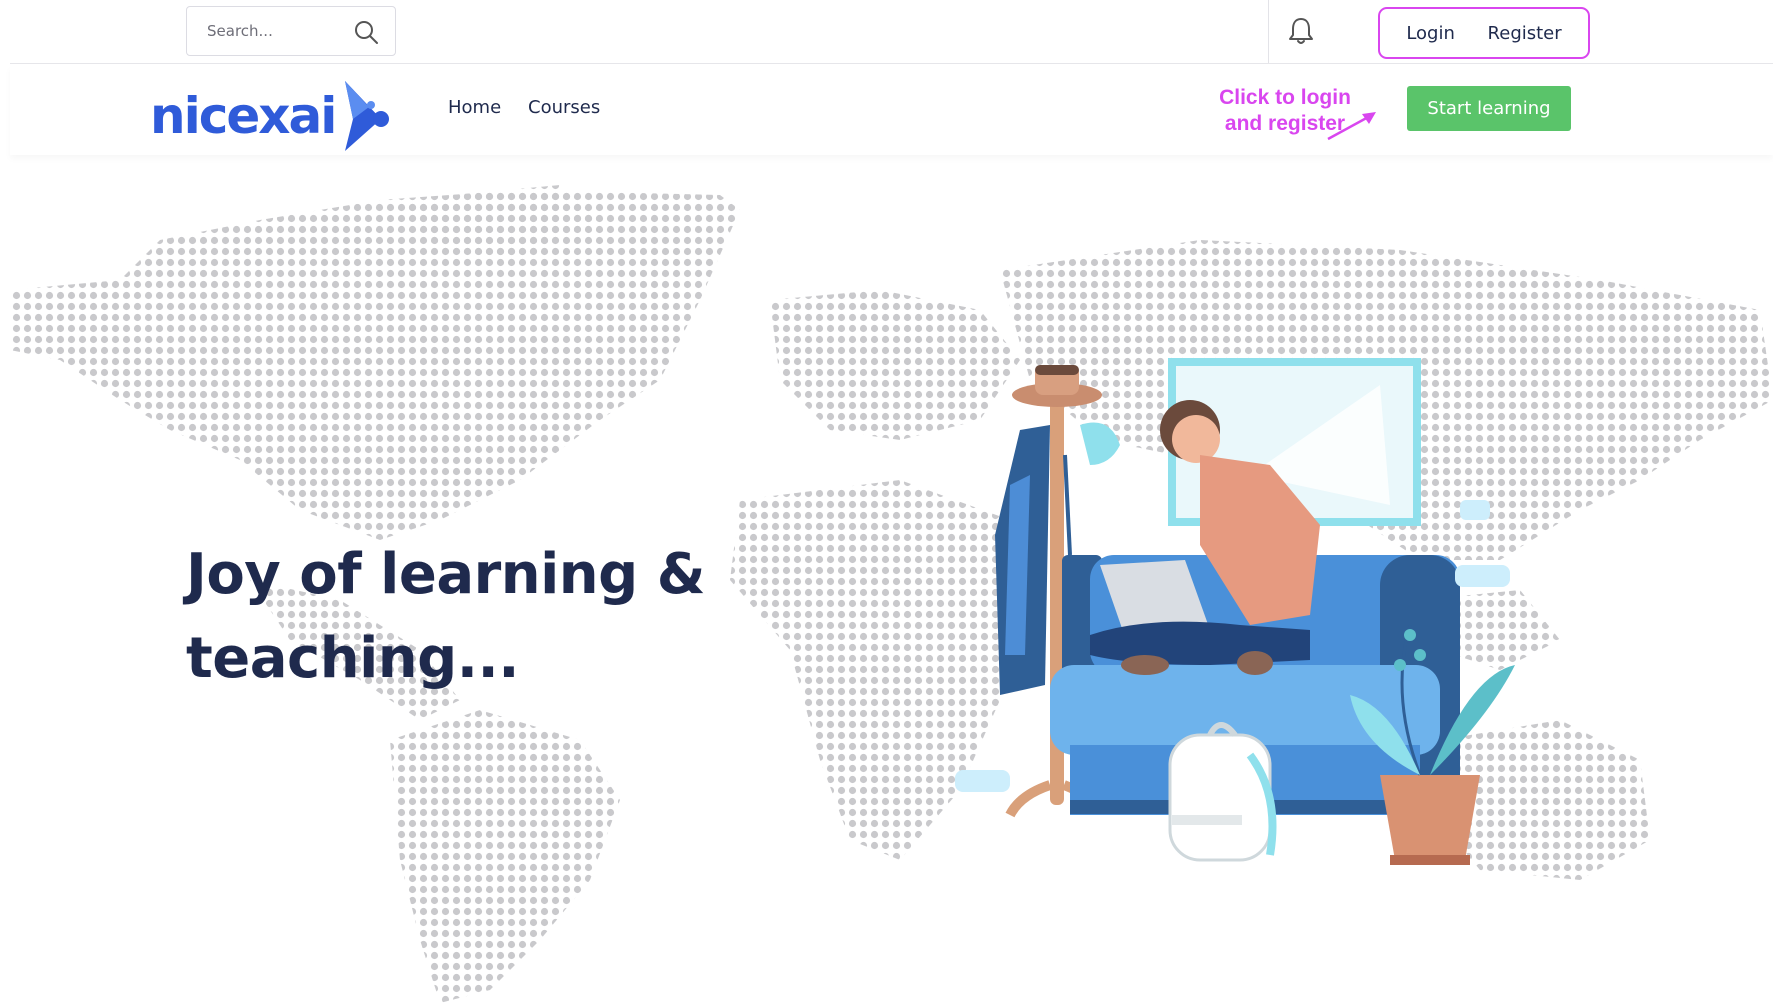  What do you see at coordinates (1430, 33) in the screenshot?
I see `login-link: Login` at bounding box center [1430, 33].